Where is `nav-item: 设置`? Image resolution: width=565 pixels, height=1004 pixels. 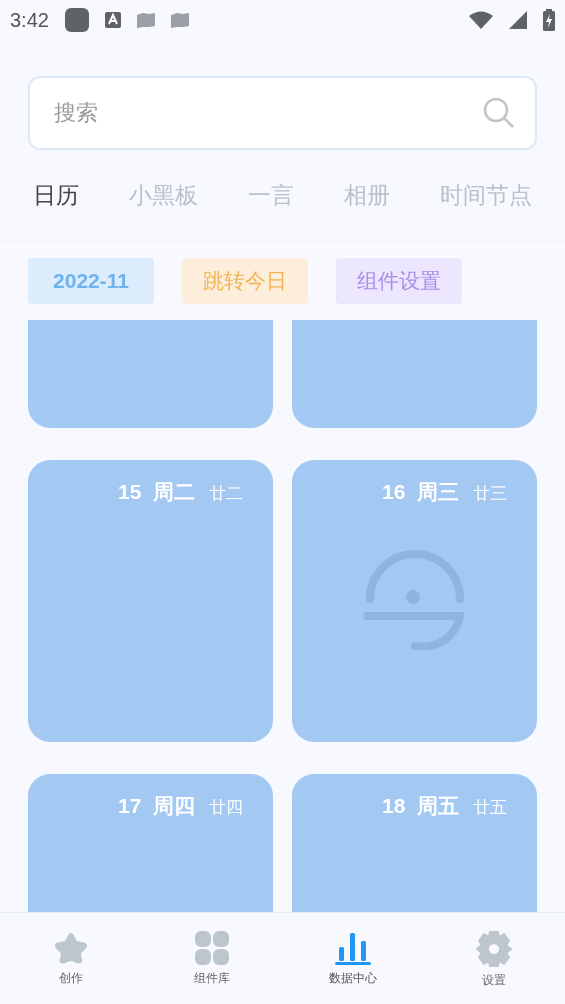 nav-item: 设置 is located at coordinates (494, 967).